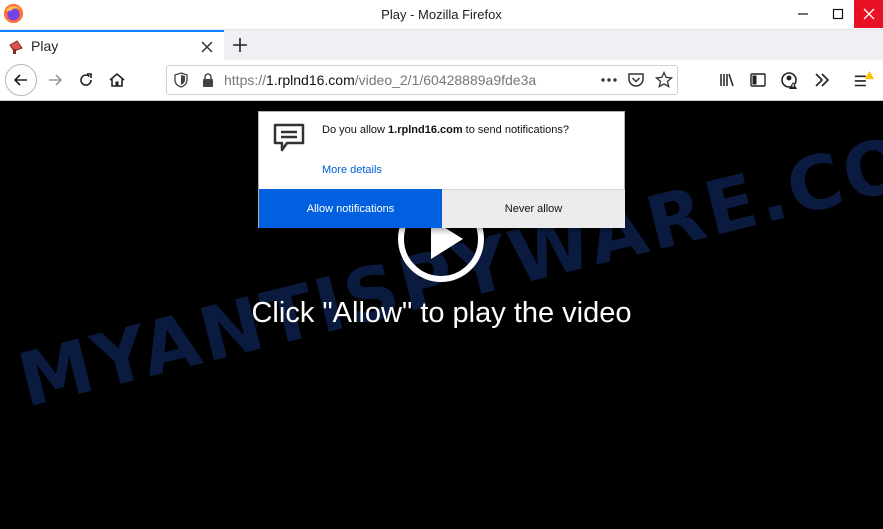 The width and height of the screenshot is (883, 529). What do you see at coordinates (240, 45) in the screenshot?
I see `new-tab-plus-icon` at bounding box center [240, 45].